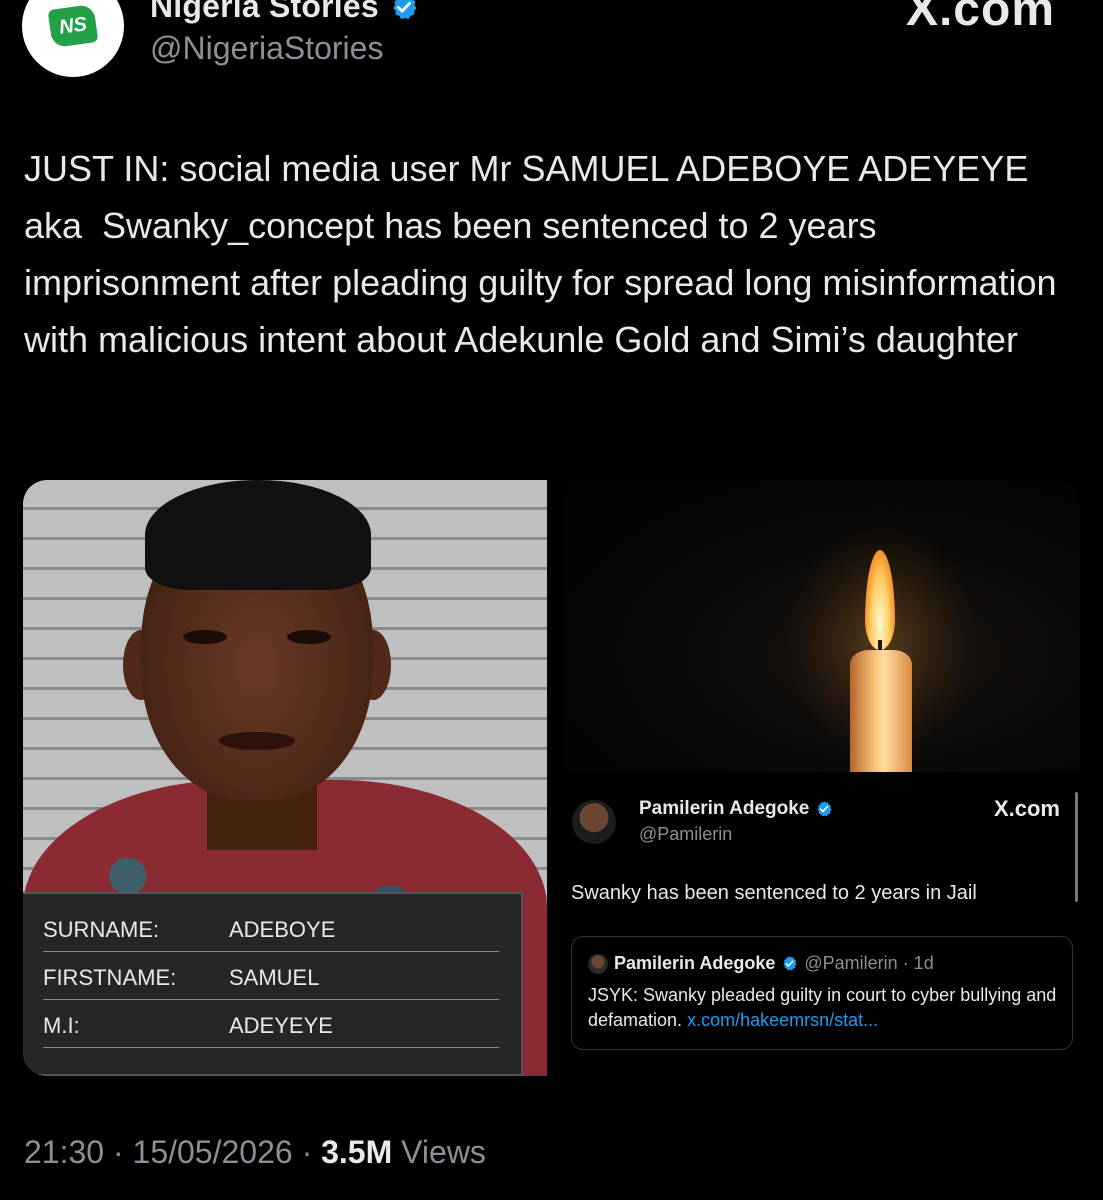 The image size is (1103, 1200). Describe the element at coordinates (598, 963) in the screenshot. I see `quoted-avatar` at that location.